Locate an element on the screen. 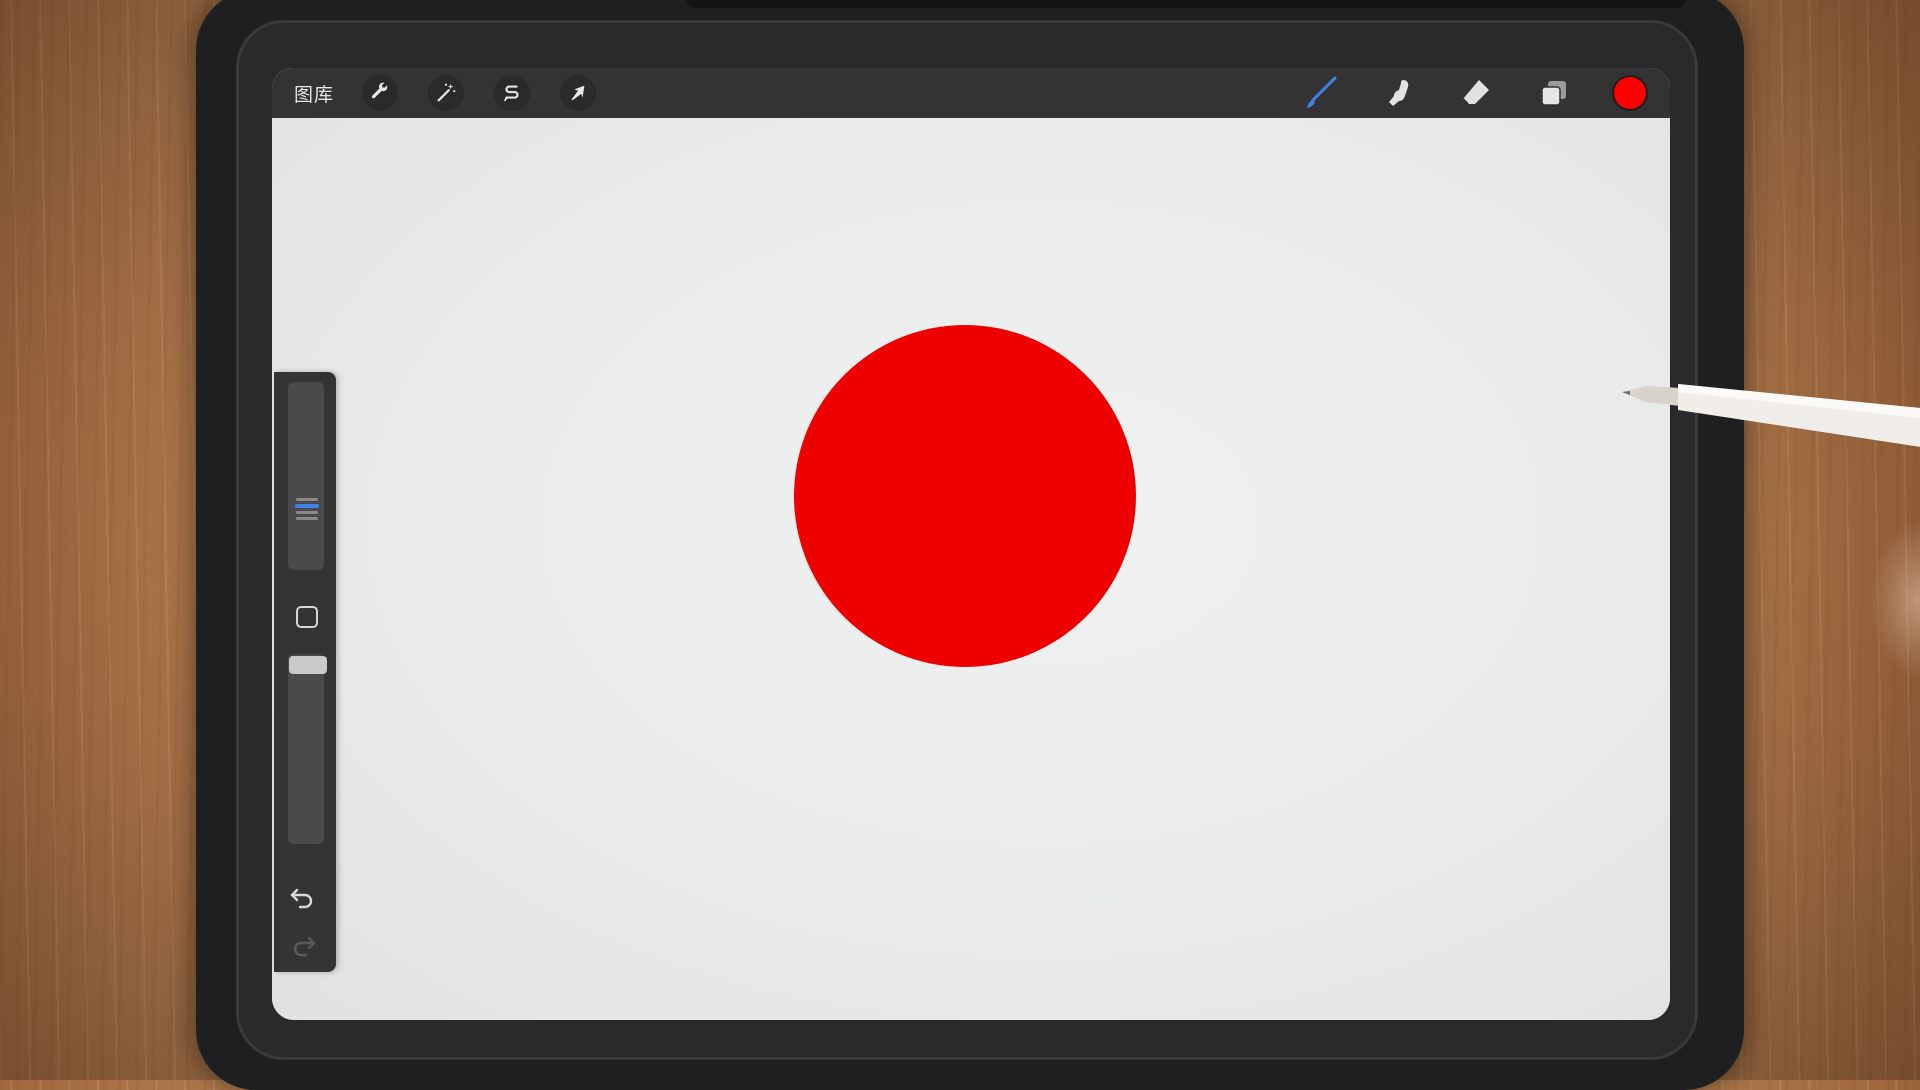  selection-s-icon is located at coordinates (511, 93).